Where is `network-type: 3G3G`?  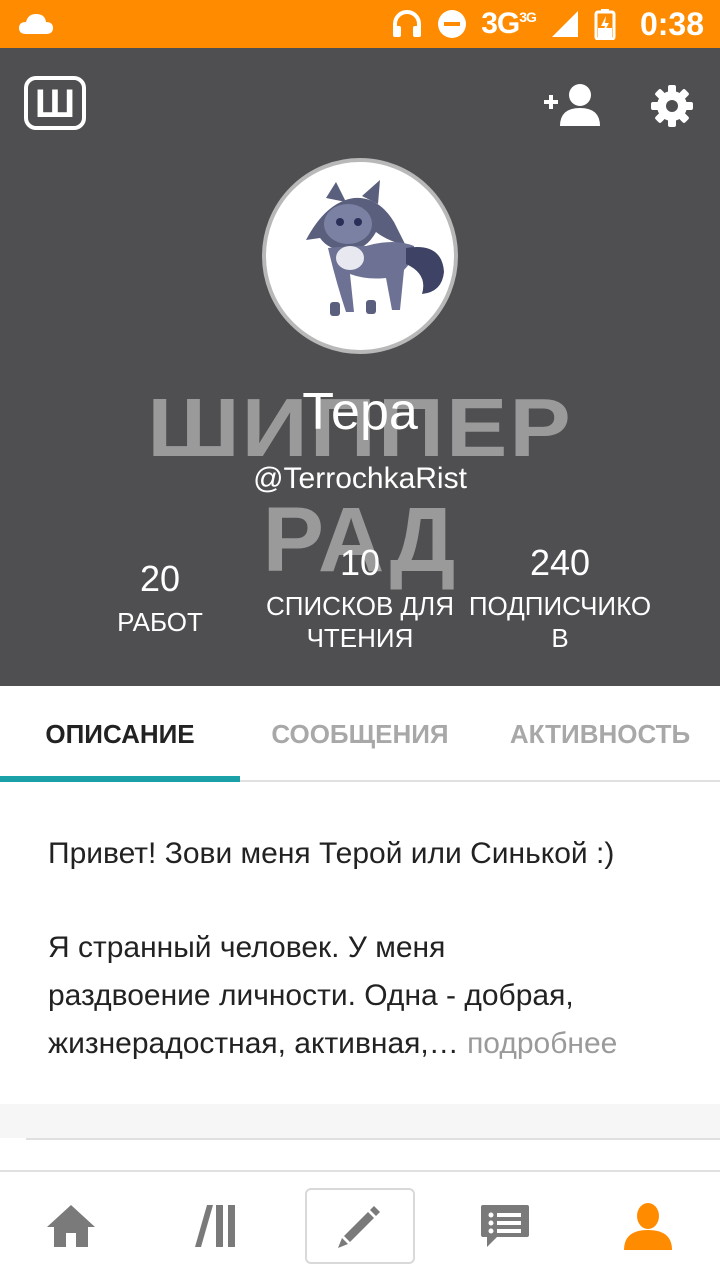 network-type: 3G3G is located at coordinates (509, 23).